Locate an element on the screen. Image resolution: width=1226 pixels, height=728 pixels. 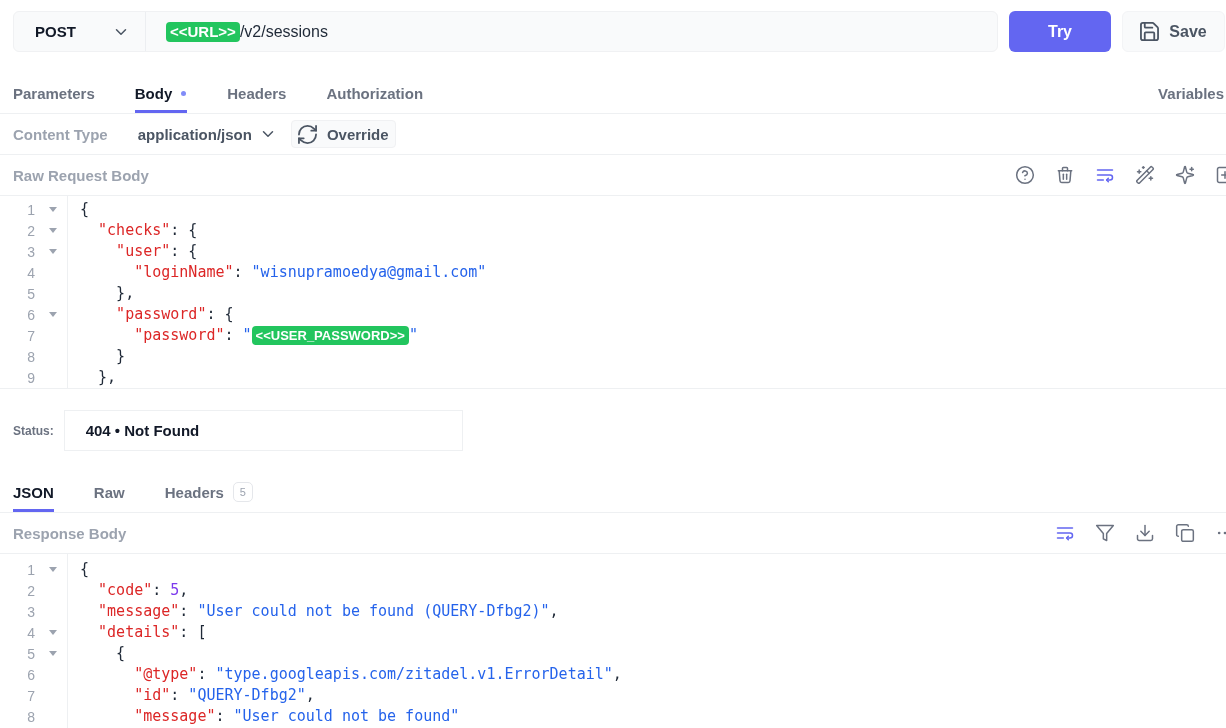
json-key: "checks" is located at coordinates (134, 230).